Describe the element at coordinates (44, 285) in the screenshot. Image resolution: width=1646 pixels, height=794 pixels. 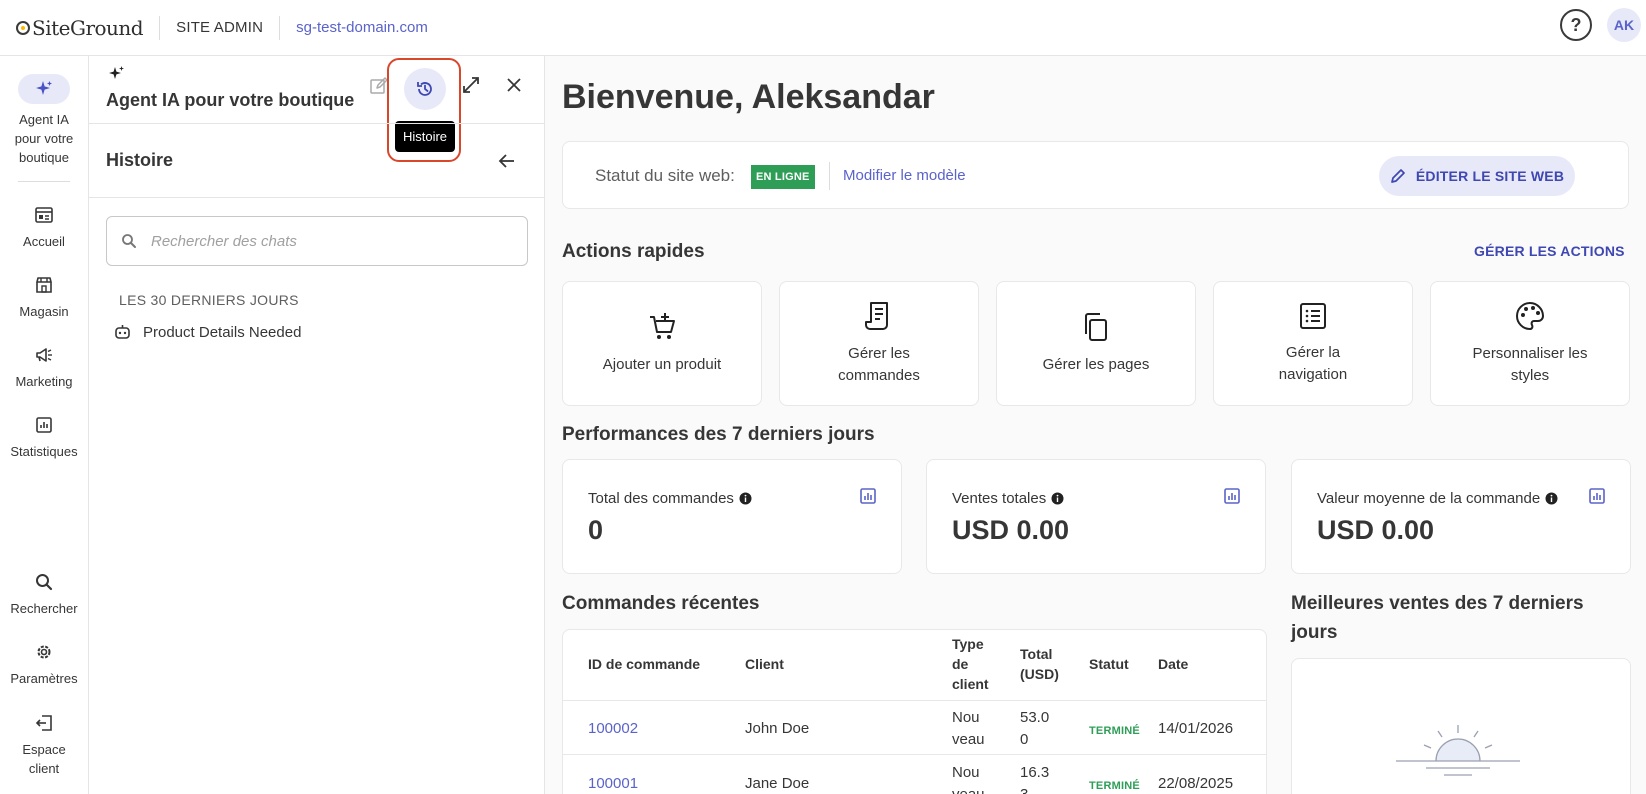
I see `store-icon` at that location.